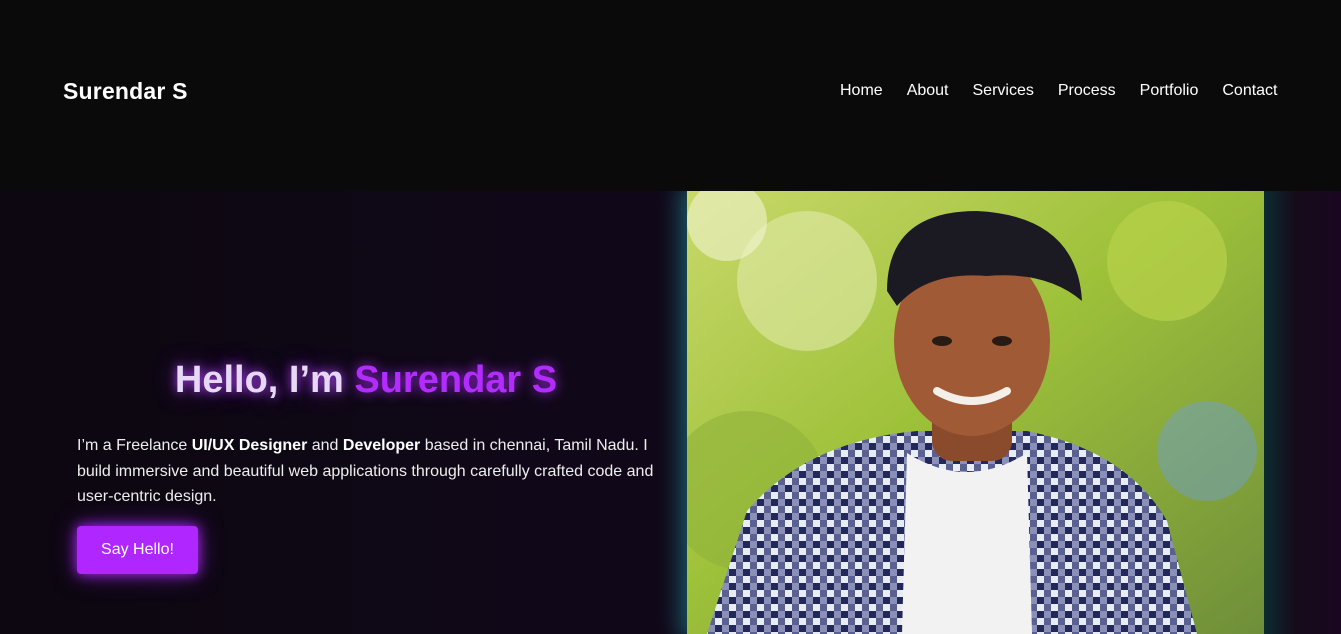 The image size is (1341, 634). I want to click on hero-title: Hello, I’m Surendar S, so click(366, 380).